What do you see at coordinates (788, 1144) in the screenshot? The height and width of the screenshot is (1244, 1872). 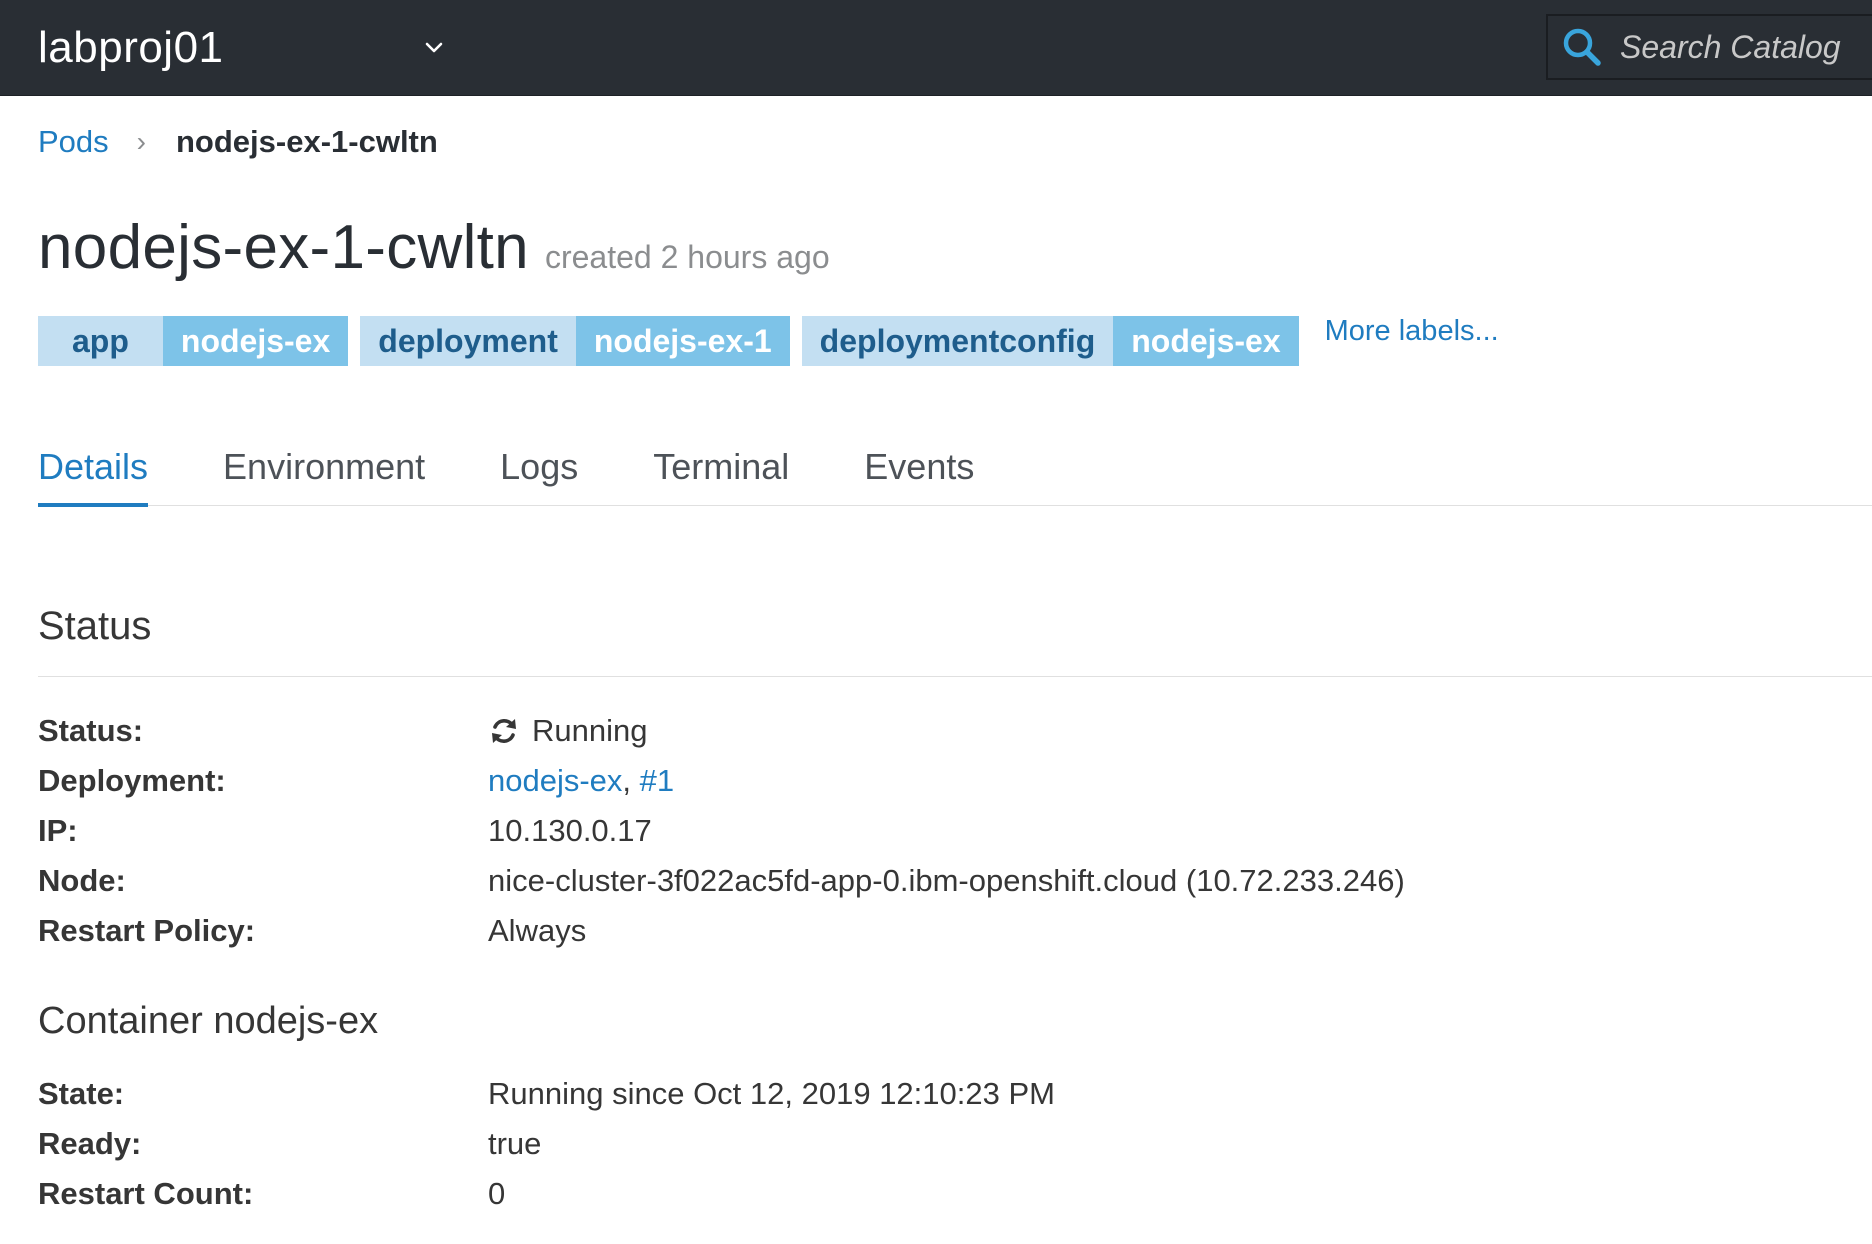 I see `ready-row: Ready: true` at bounding box center [788, 1144].